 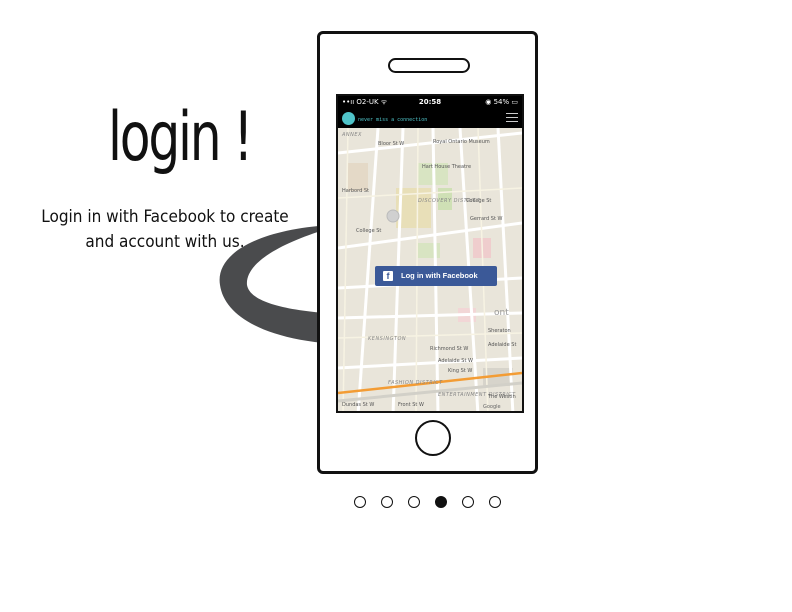 What do you see at coordinates (433, 438) in the screenshot?
I see `home-button` at bounding box center [433, 438].